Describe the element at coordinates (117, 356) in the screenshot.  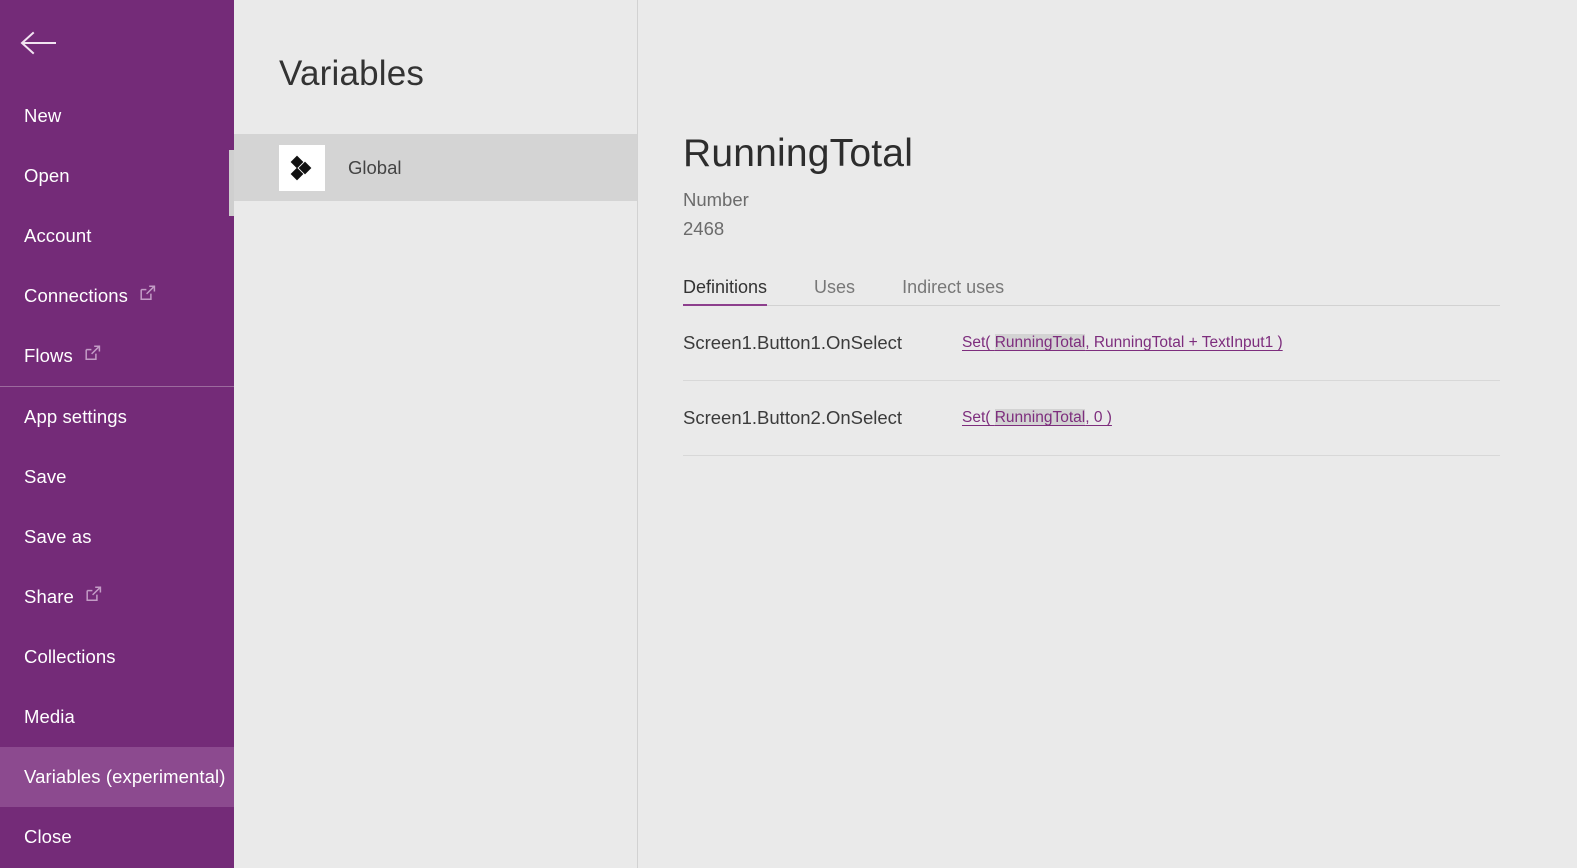
I see `sidebar-item-flows: Flows` at that location.